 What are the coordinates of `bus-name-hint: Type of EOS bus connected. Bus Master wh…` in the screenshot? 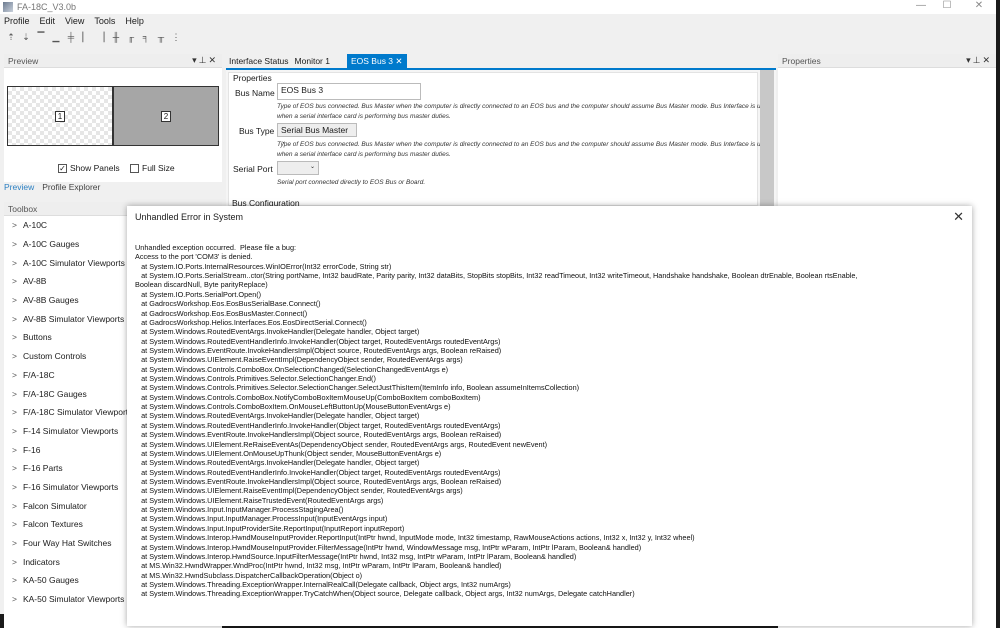 It's located at (524, 111).